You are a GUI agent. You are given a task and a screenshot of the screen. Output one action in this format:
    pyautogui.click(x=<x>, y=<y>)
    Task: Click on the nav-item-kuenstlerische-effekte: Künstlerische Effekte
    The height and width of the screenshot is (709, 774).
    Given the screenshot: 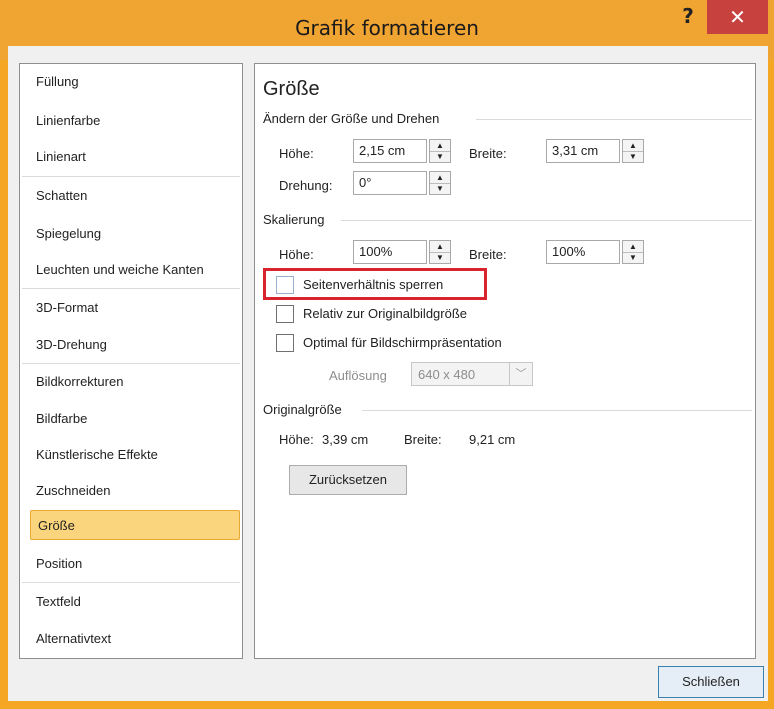 What is the action you would take?
    pyautogui.click(x=131, y=455)
    